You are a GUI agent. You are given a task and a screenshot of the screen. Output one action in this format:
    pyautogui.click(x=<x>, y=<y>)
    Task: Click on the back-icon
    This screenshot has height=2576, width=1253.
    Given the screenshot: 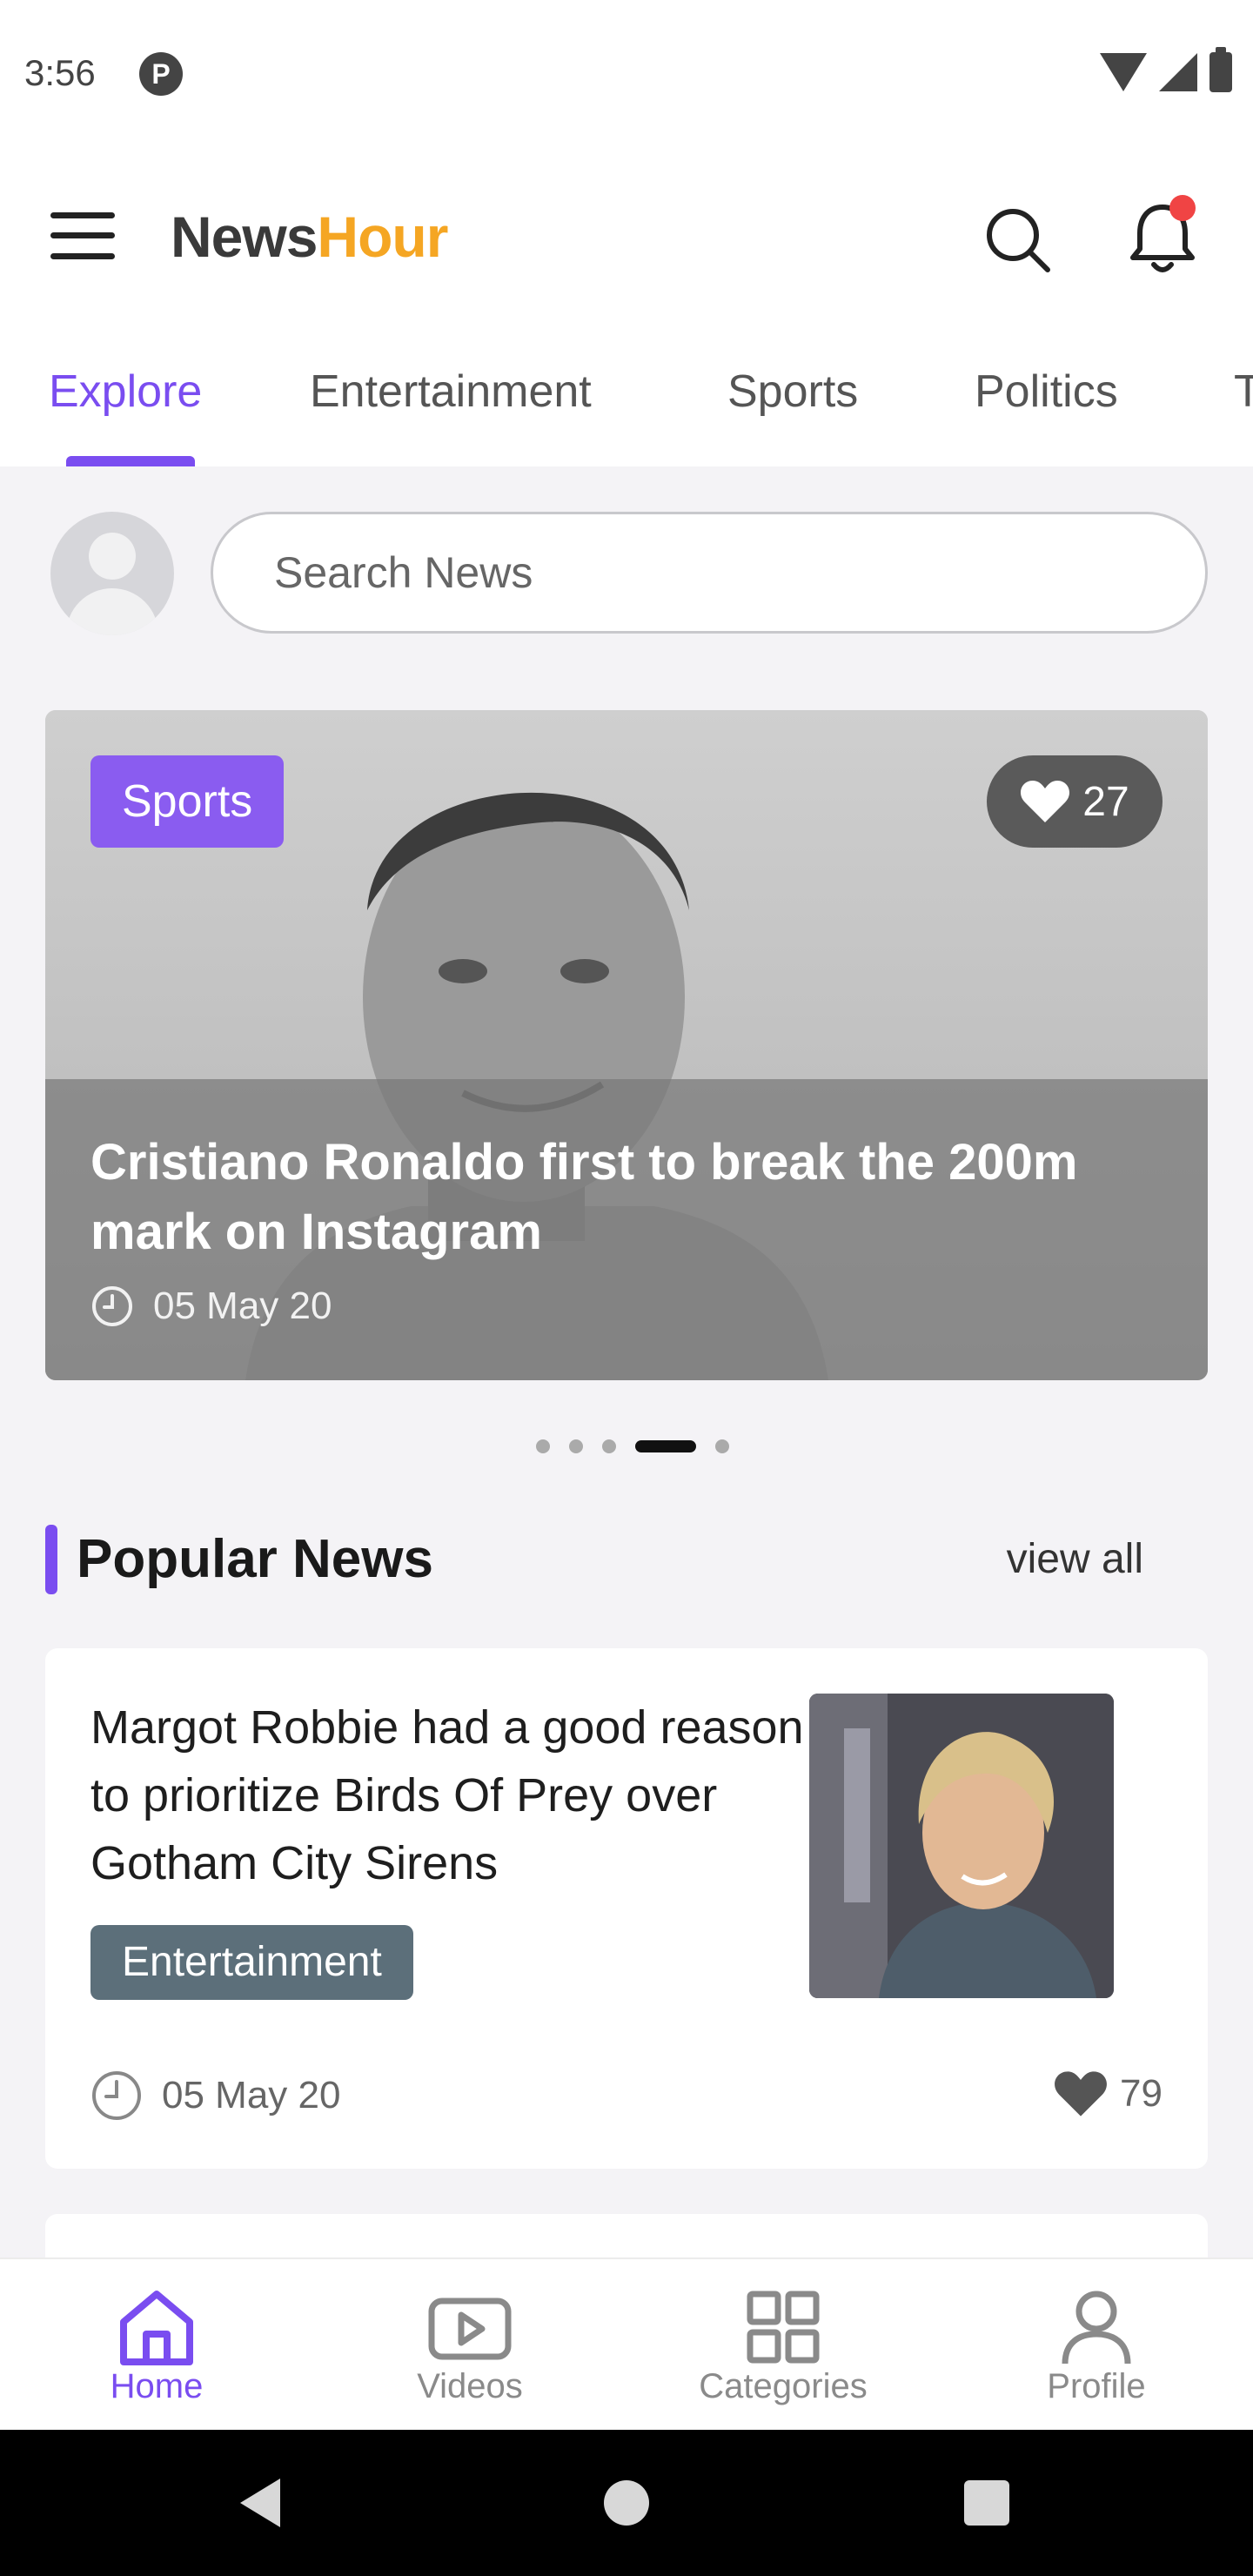 What is the action you would take?
    pyautogui.click(x=260, y=2503)
    